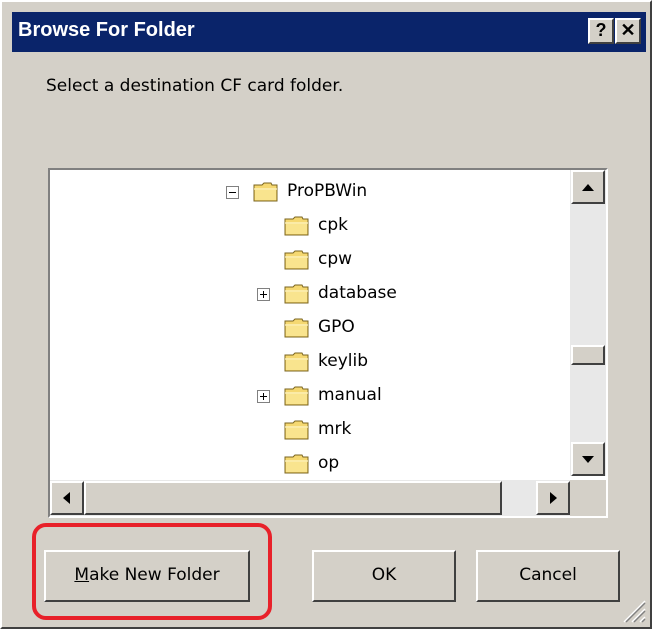 The width and height of the screenshot is (654, 631). I want to click on horizontal-scrollbar, so click(310, 498).